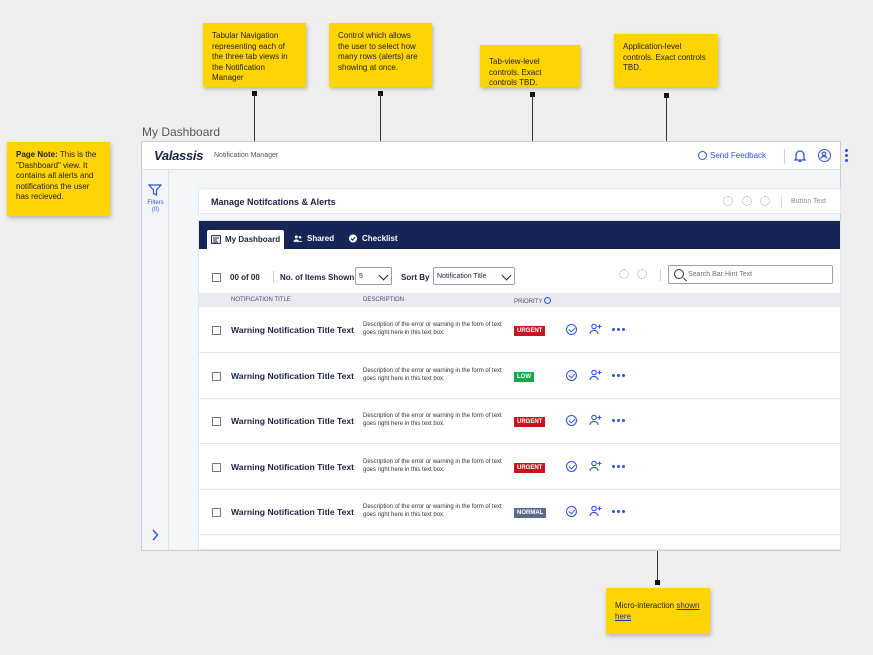 The image size is (873, 655). I want to click on user-silhouette, so click(824, 155).